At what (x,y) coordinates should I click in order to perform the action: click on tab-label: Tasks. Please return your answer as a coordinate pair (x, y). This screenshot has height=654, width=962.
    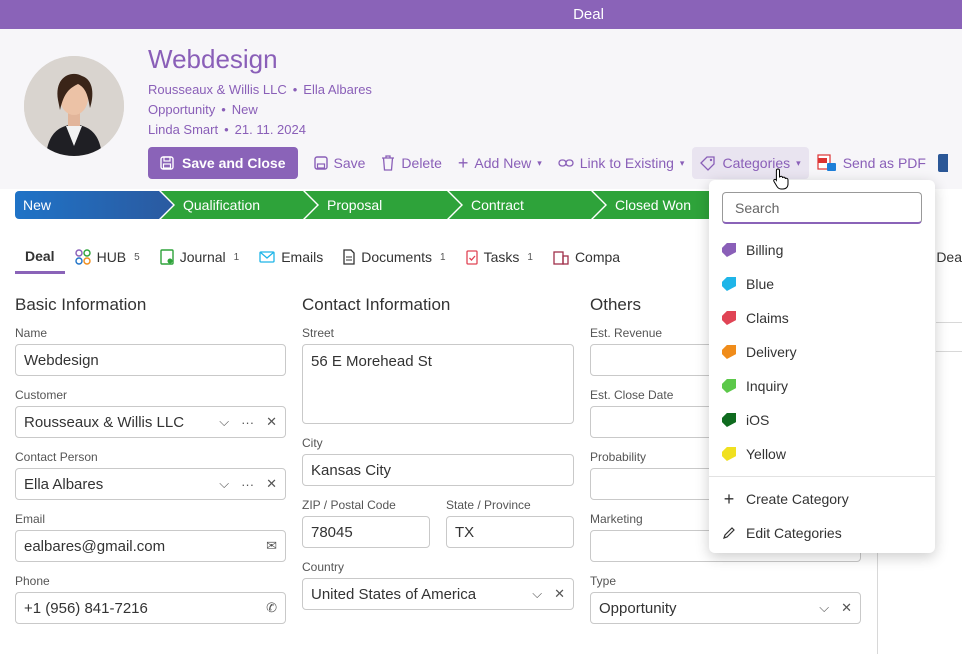
    Looking at the image, I should click on (501, 257).